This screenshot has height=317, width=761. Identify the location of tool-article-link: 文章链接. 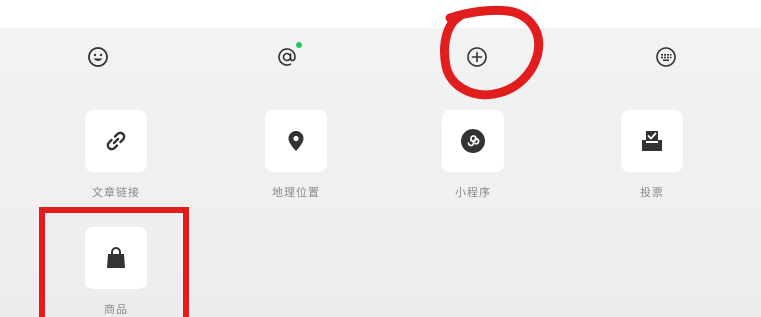
(116, 155).